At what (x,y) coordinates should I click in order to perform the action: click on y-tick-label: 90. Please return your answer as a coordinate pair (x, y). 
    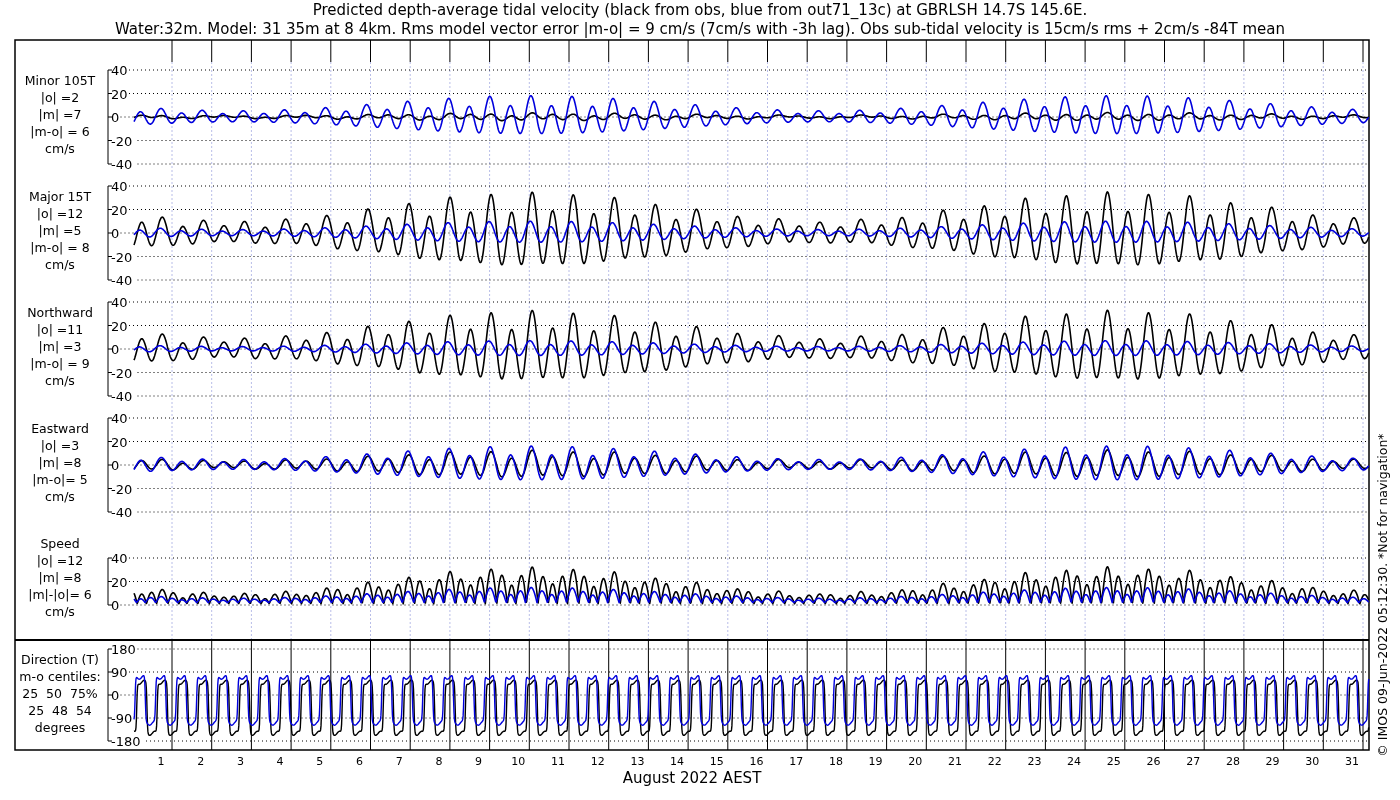
    Looking at the image, I should click on (119, 672).